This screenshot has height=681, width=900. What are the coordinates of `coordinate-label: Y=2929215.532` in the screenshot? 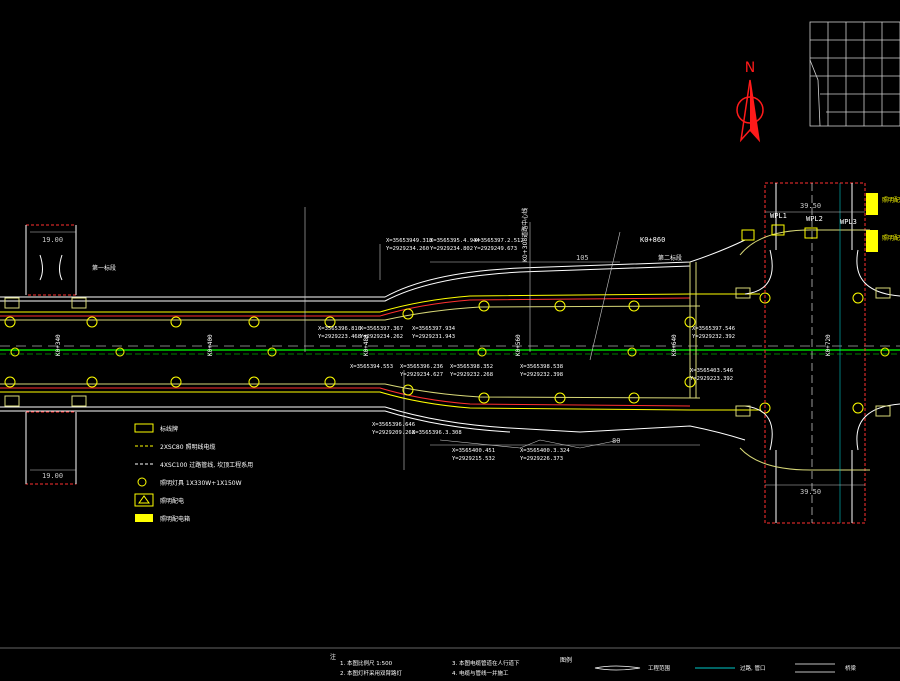 It's located at (473, 459).